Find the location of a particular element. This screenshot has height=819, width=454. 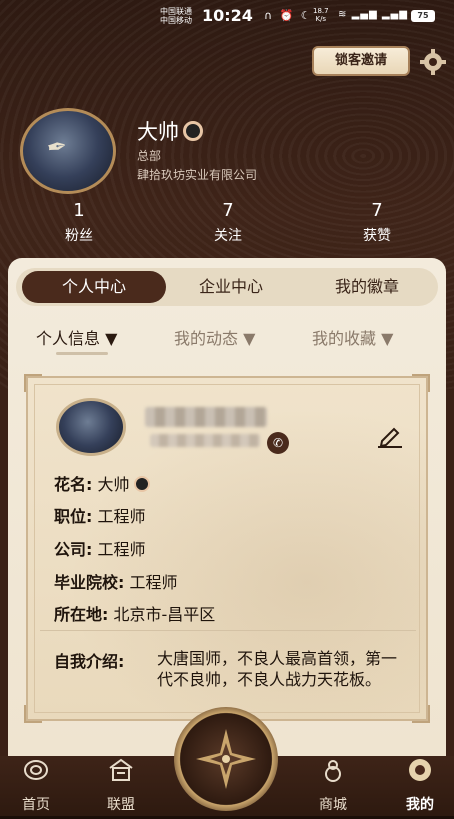

field-school: 毕业院校: 工程师 is located at coordinates (116, 582).